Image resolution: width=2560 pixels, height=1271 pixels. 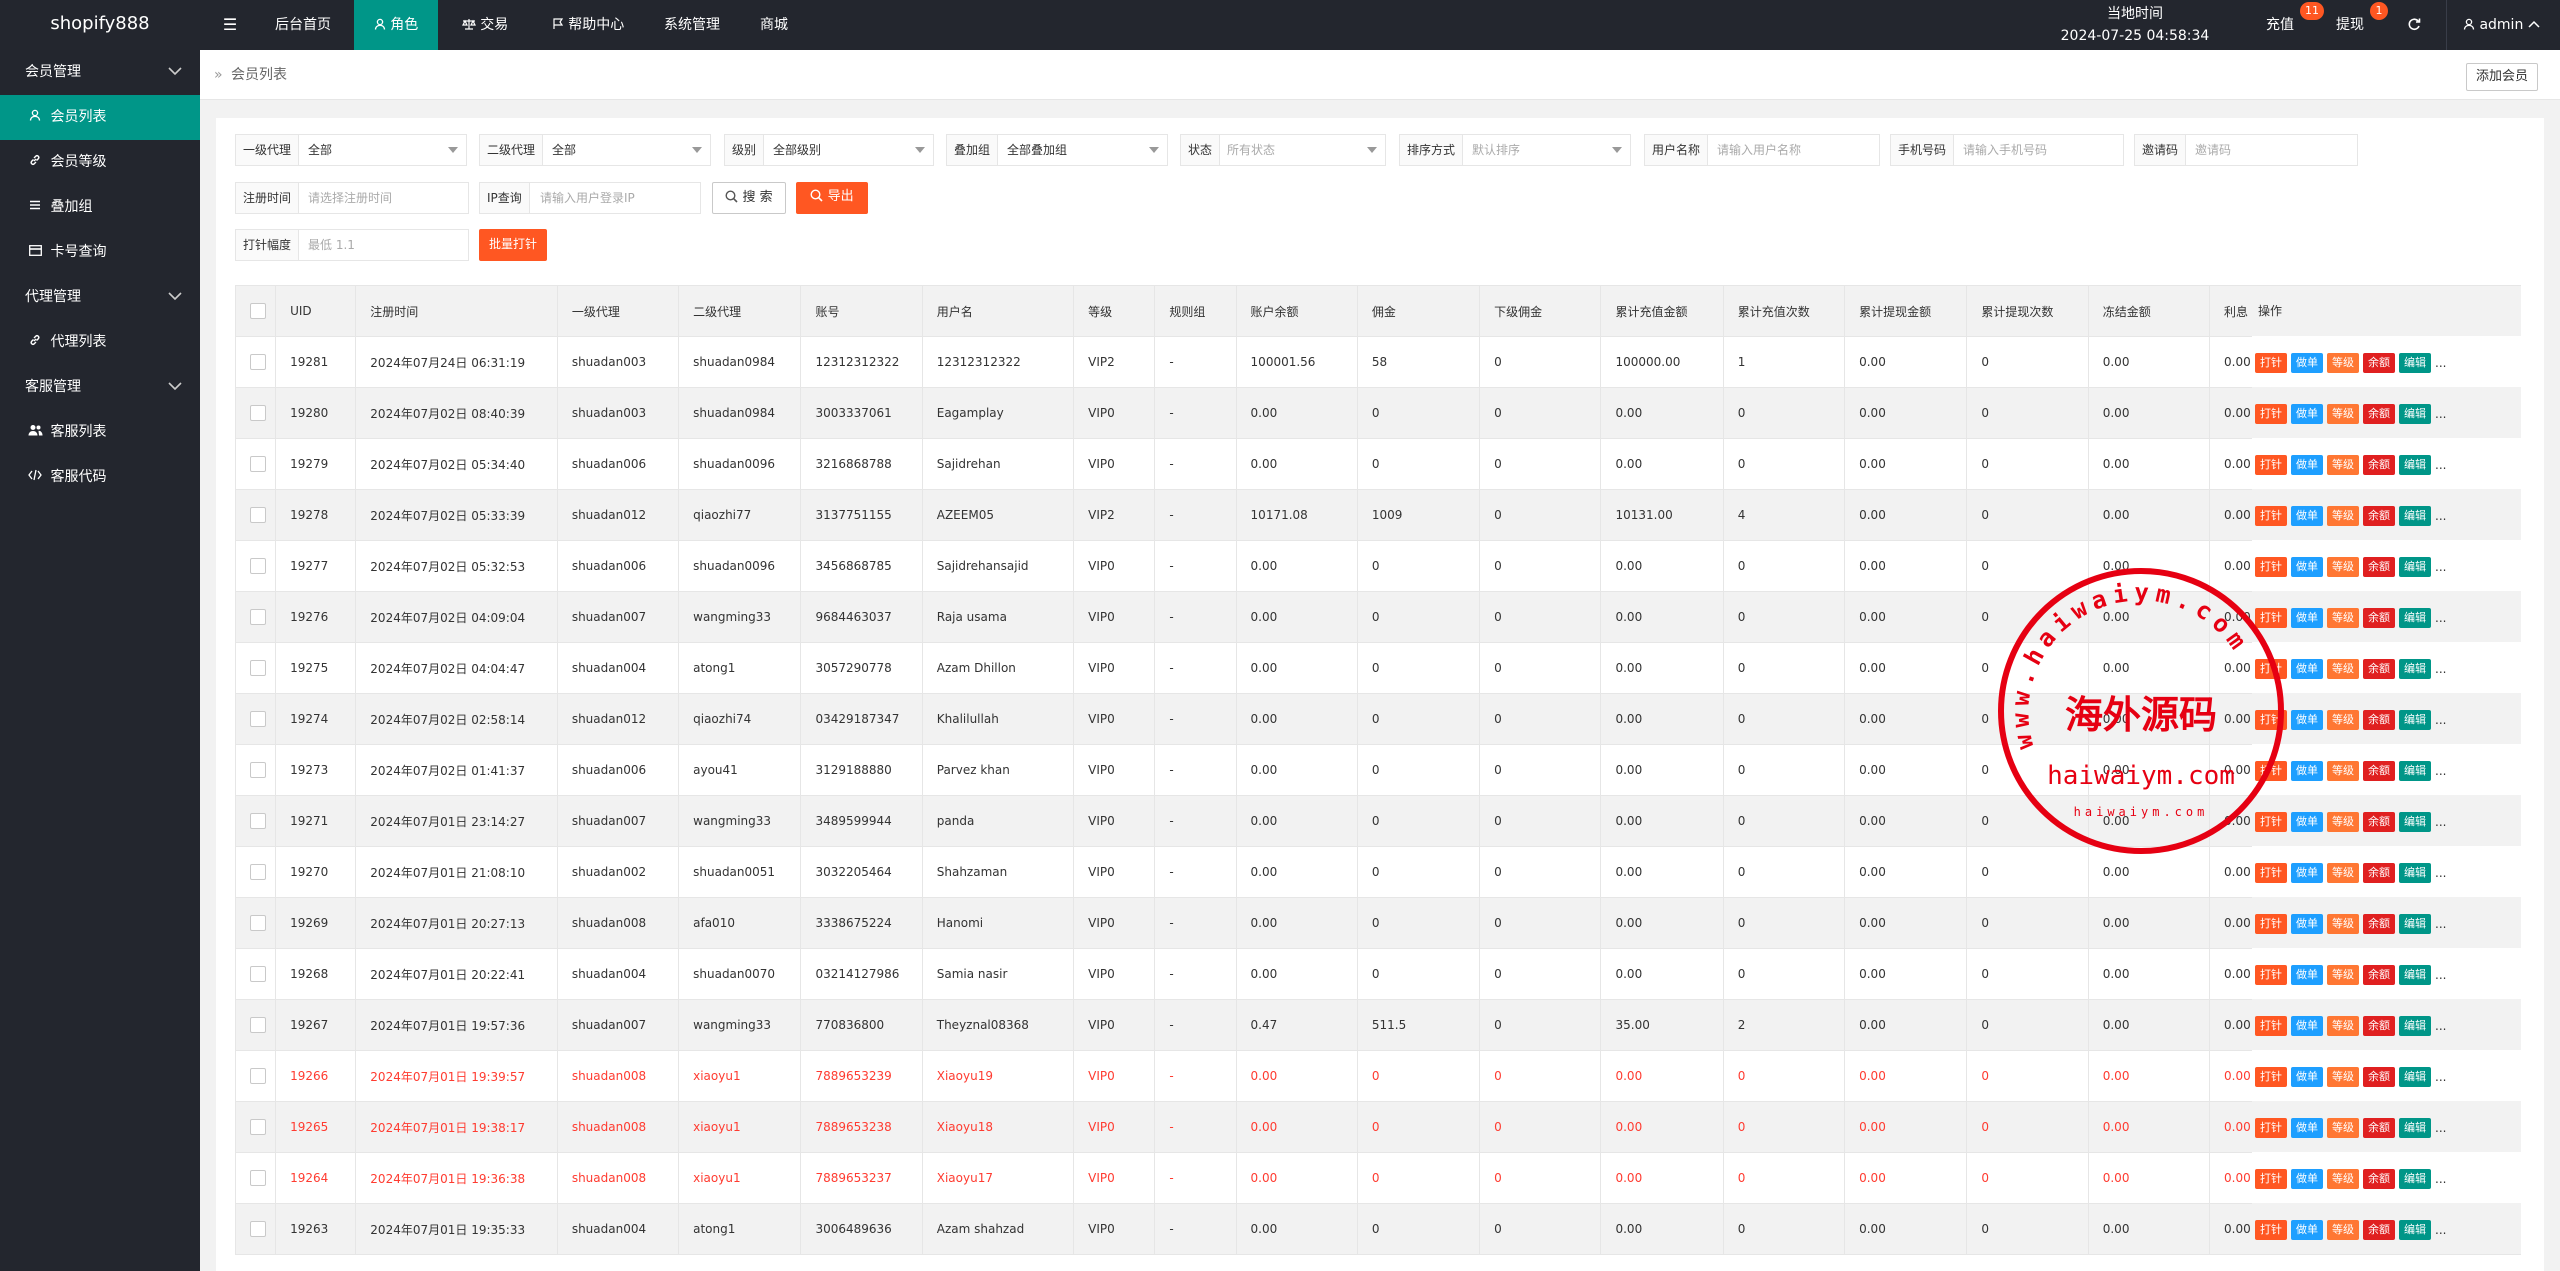 What do you see at coordinates (2414, 25) in the screenshot?
I see `refresh-icon` at bounding box center [2414, 25].